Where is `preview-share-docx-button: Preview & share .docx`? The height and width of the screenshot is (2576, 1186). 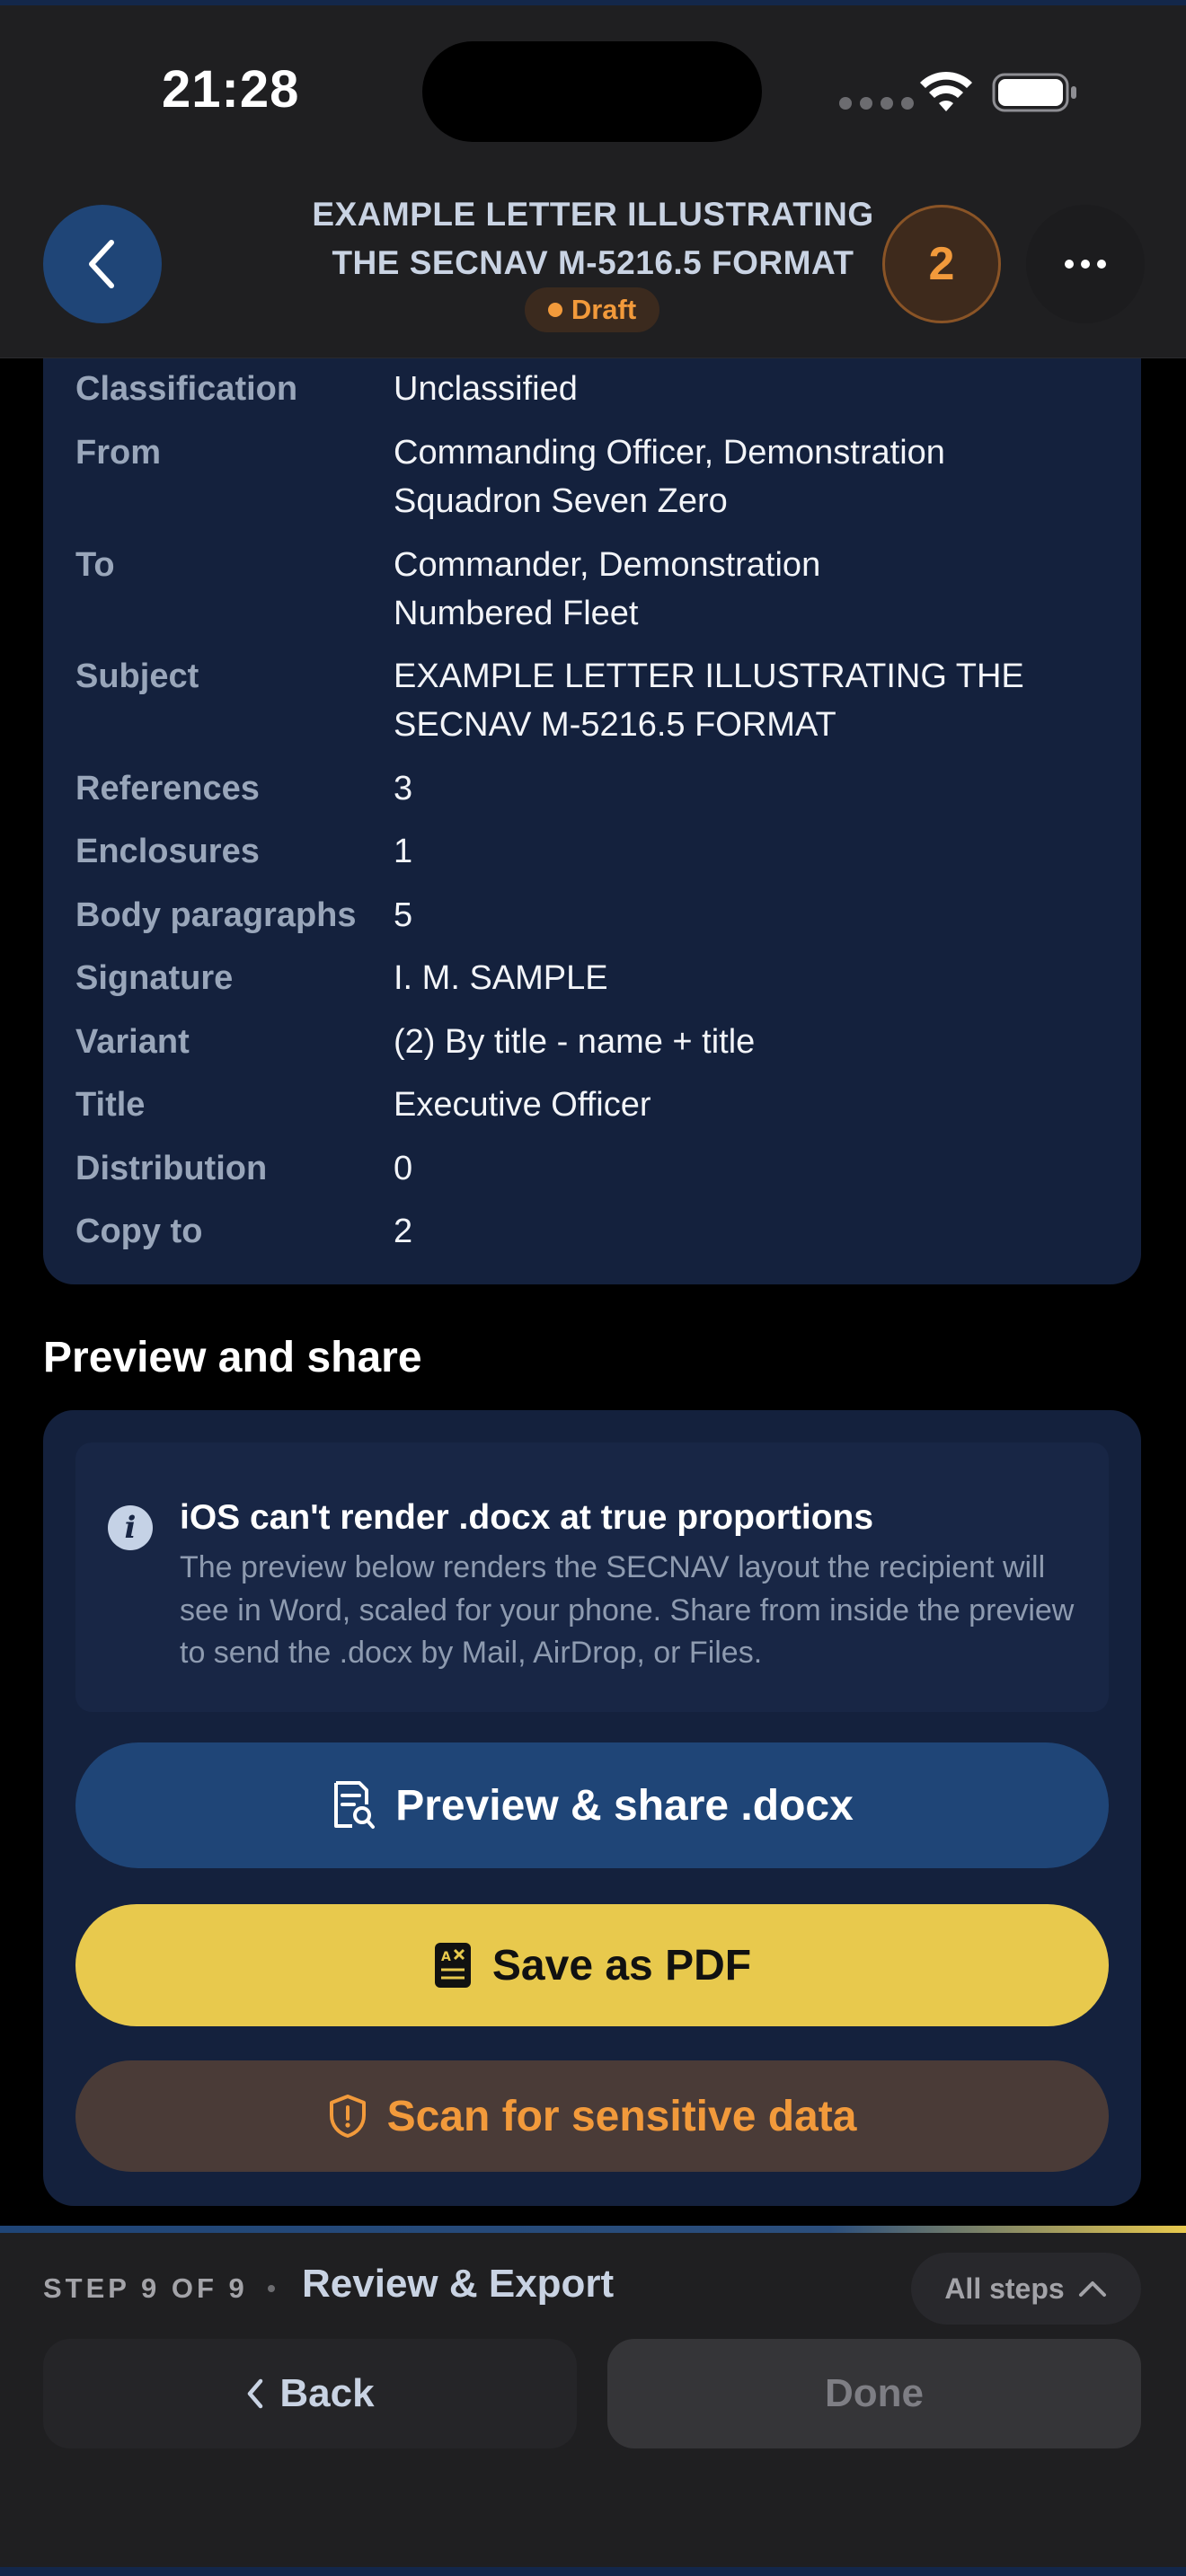
preview-share-docx-button: Preview & share .docx is located at coordinates (592, 1805).